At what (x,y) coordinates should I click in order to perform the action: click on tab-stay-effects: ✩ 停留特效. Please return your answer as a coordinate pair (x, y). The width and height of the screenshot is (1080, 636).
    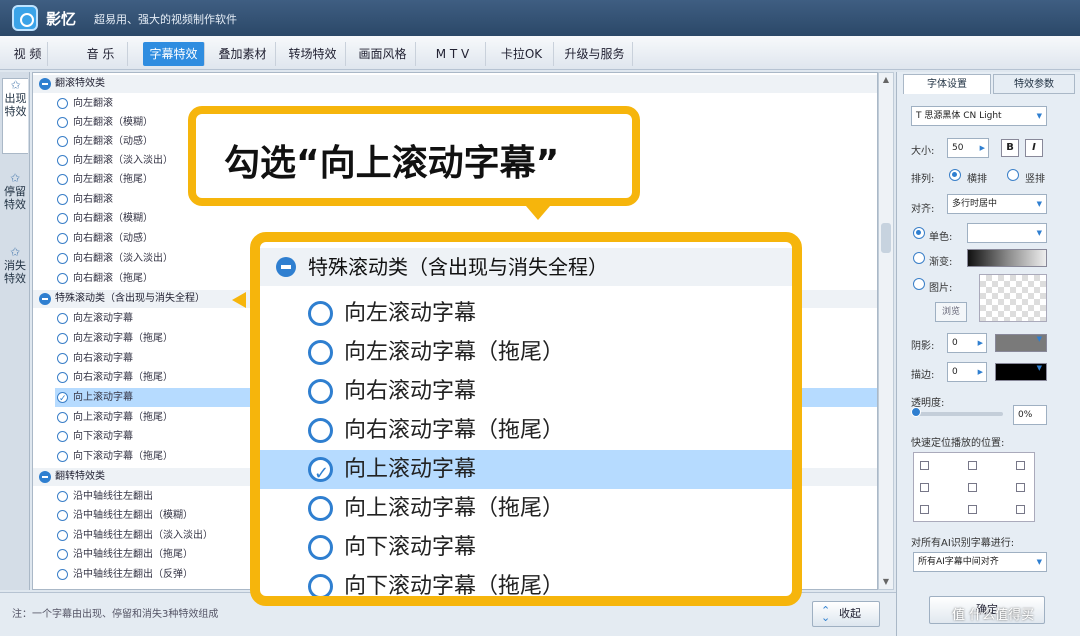
    Looking at the image, I should click on (15, 207).